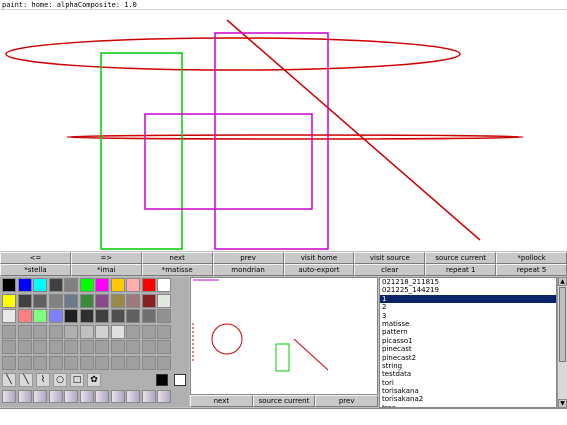  I want to click on forward-button: =>, so click(106, 258).